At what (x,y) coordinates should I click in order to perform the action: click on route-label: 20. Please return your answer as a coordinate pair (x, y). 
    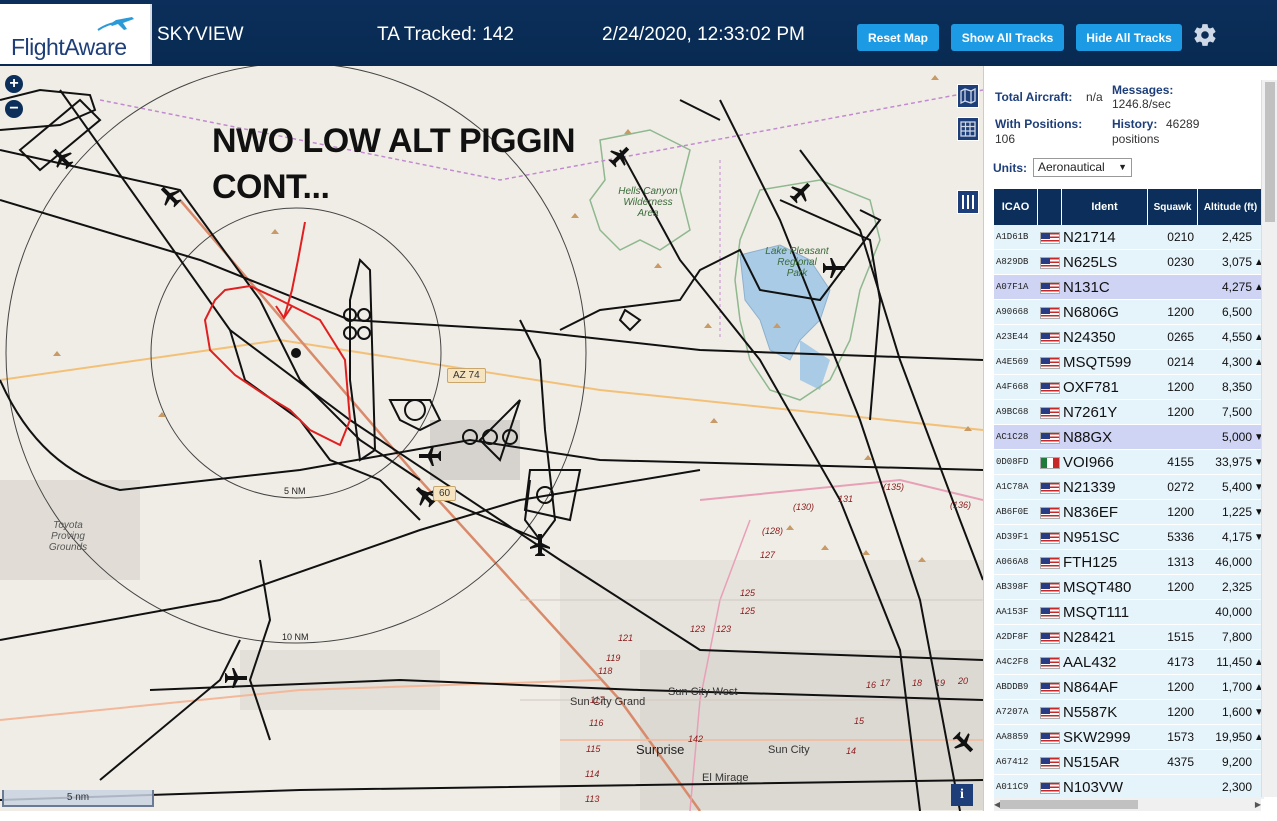
    Looking at the image, I should click on (963, 681).